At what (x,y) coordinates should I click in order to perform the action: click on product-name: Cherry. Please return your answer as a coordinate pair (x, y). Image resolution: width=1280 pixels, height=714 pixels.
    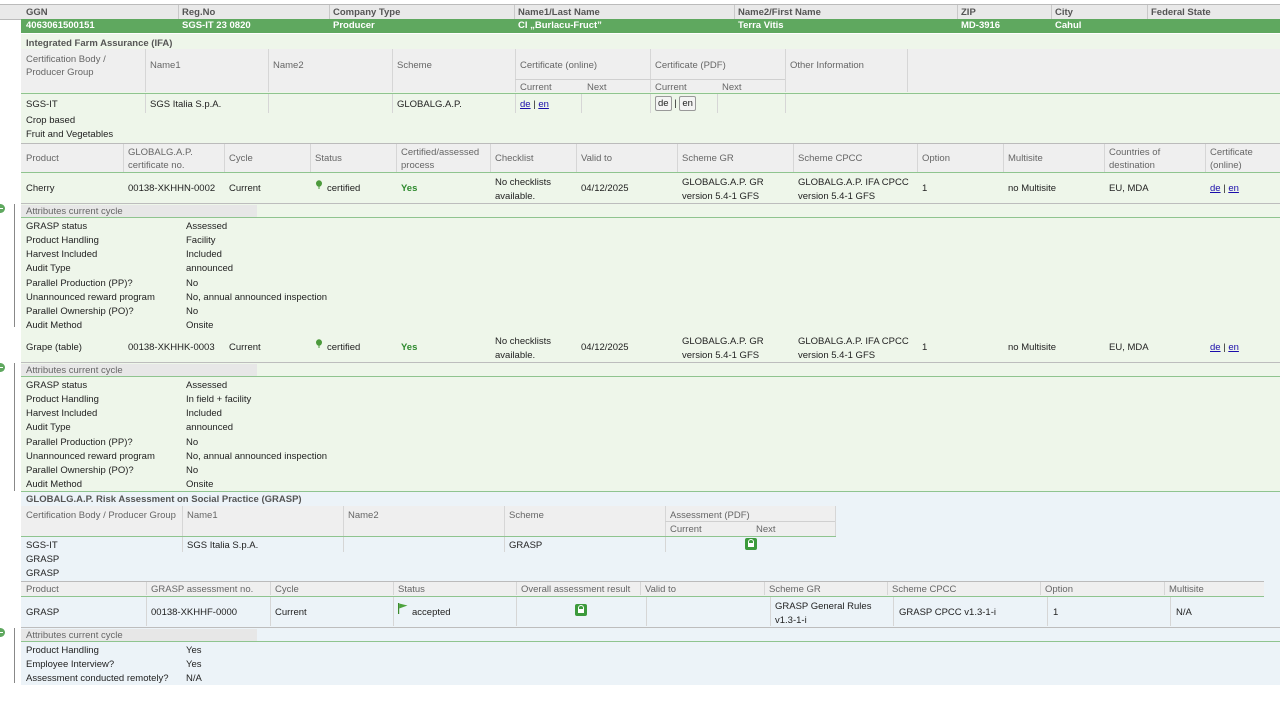
    Looking at the image, I should click on (40, 188).